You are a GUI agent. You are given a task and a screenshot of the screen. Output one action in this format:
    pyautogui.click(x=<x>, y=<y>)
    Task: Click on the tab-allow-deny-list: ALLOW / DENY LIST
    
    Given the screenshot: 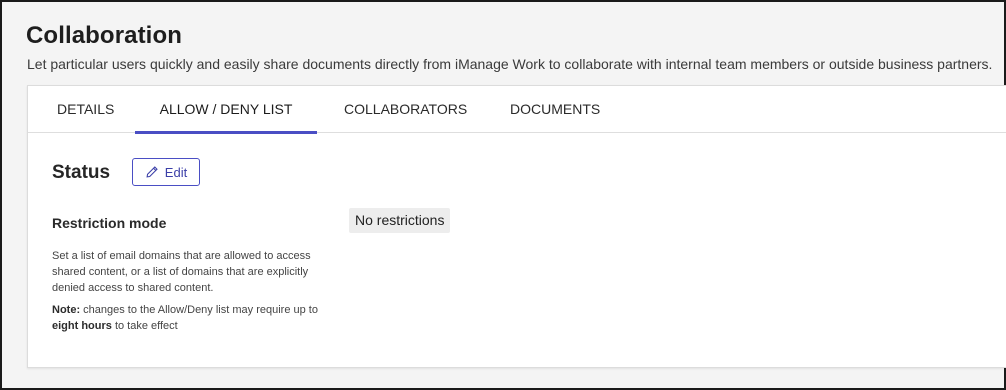 What is the action you would take?
    pyautogui.click(x=226, y=110)
    